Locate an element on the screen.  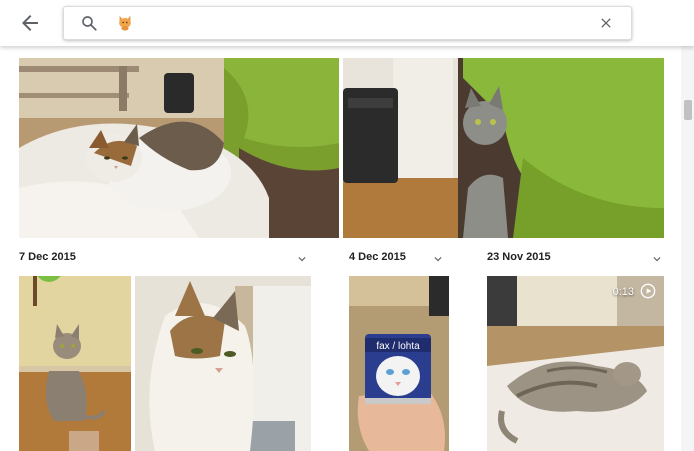
cat-food-photo-image: fax / lohta is located at coordinates (399, 363).